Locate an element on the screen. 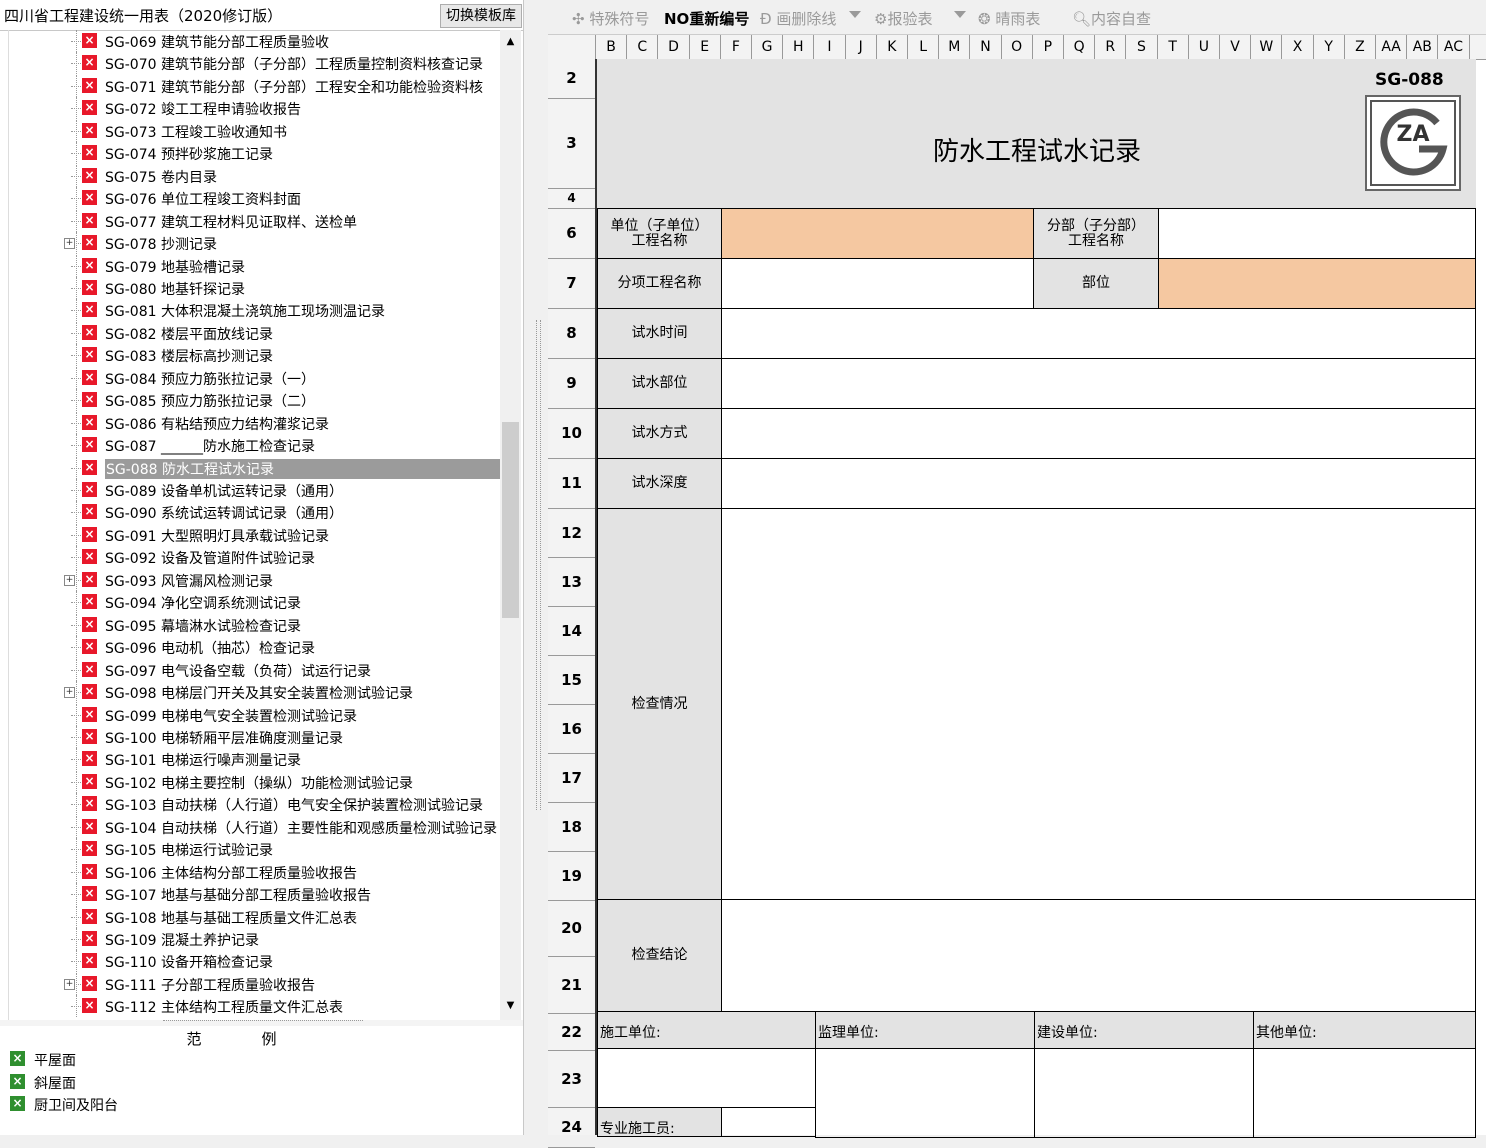 The height and width of the screenshot is (1148, 1486). column-header: Z is located at coordinates (1360, 47).